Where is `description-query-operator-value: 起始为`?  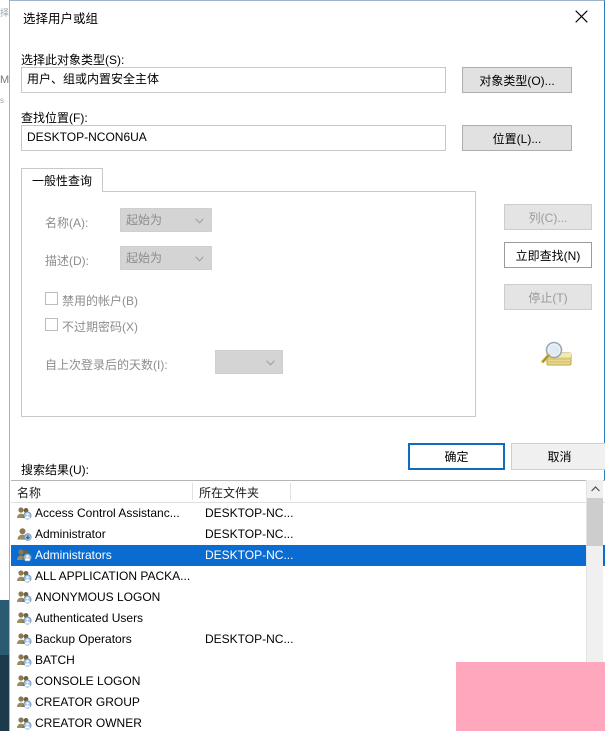 description-query-operator-value: 起始为 is located at coordinates (144, 258).